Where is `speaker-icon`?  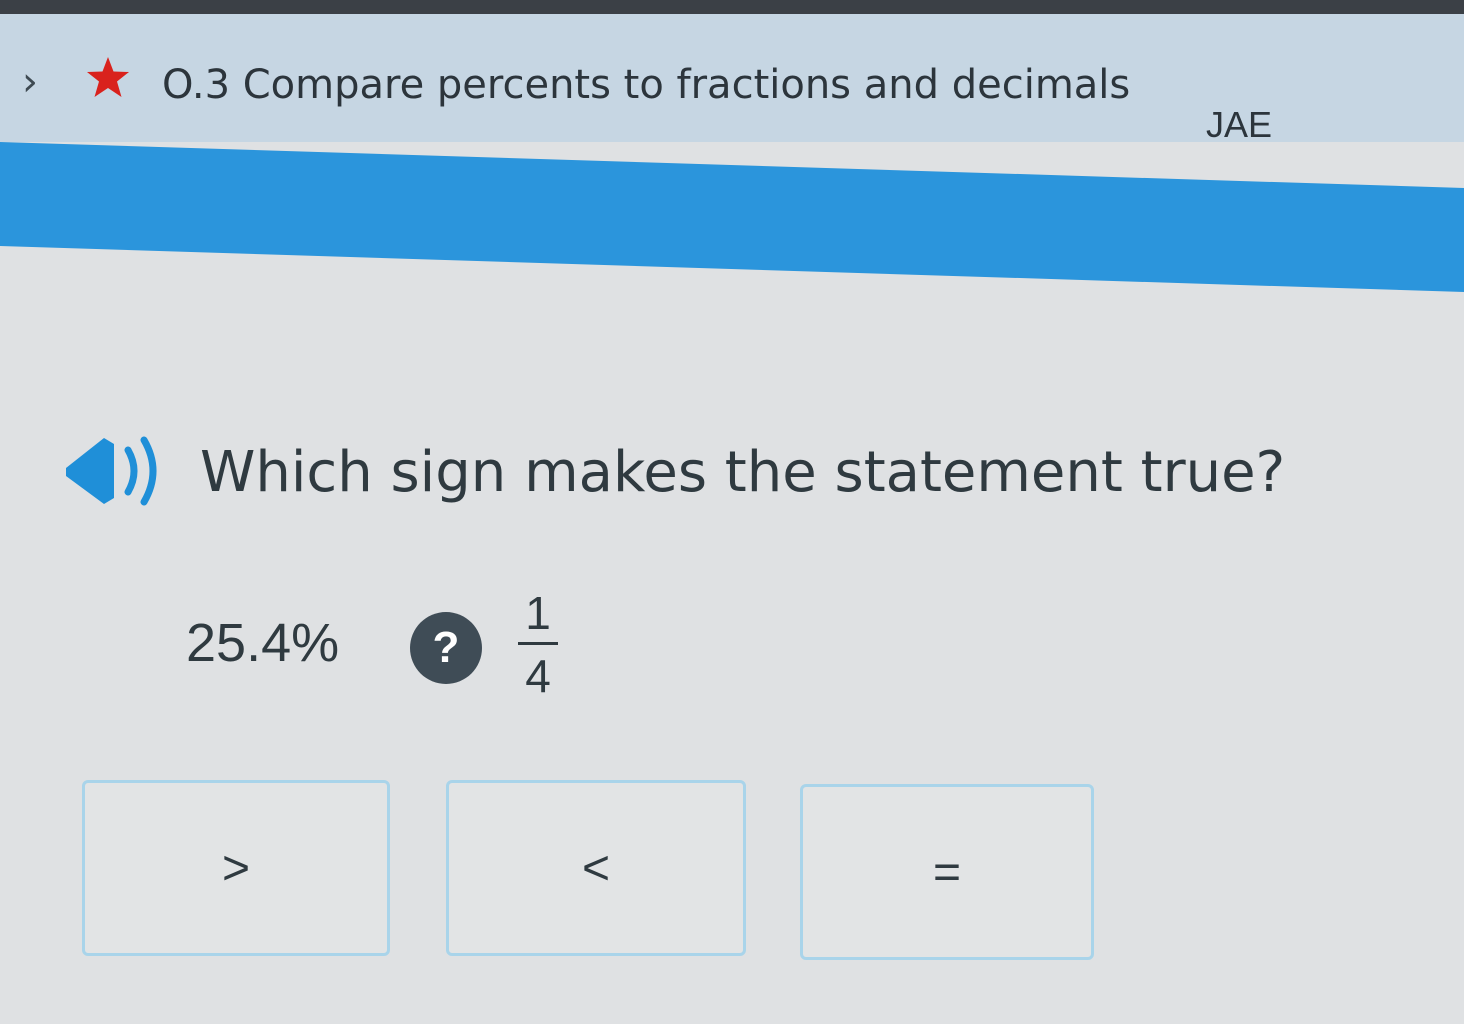
speaker-icon is located at coordinates (114, 471).